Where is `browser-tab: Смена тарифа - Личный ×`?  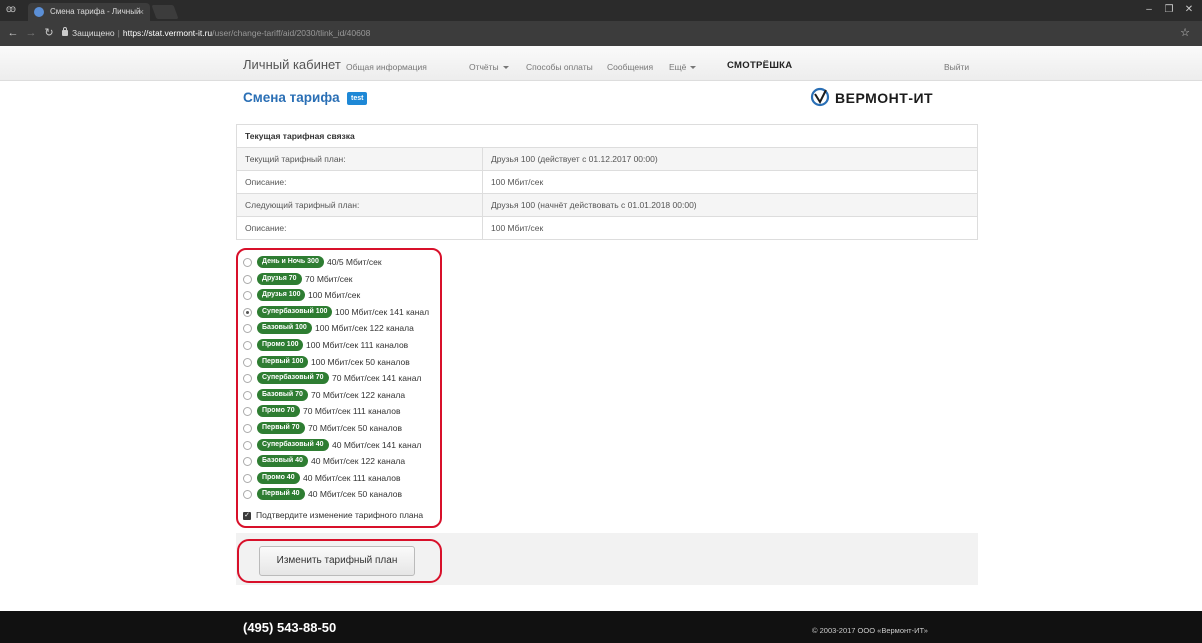
browser-tab: Смена тарифа - Личный × is located at coordinates (89, 12).